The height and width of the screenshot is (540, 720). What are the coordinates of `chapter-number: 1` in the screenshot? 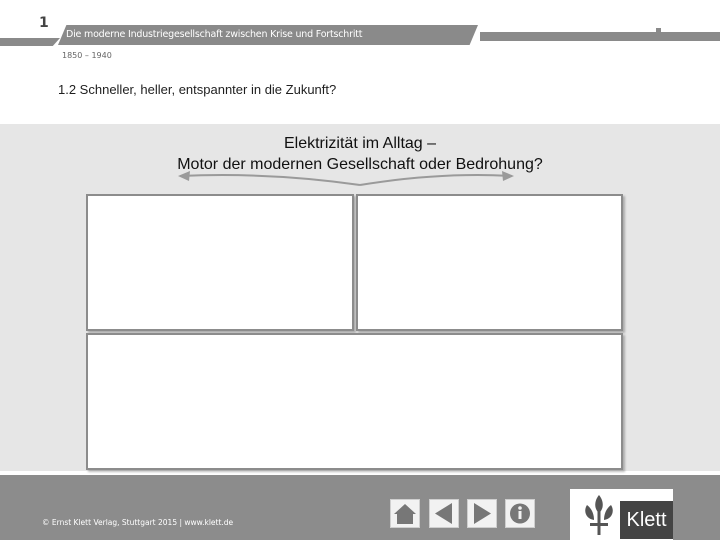 It's located at (44, 23).